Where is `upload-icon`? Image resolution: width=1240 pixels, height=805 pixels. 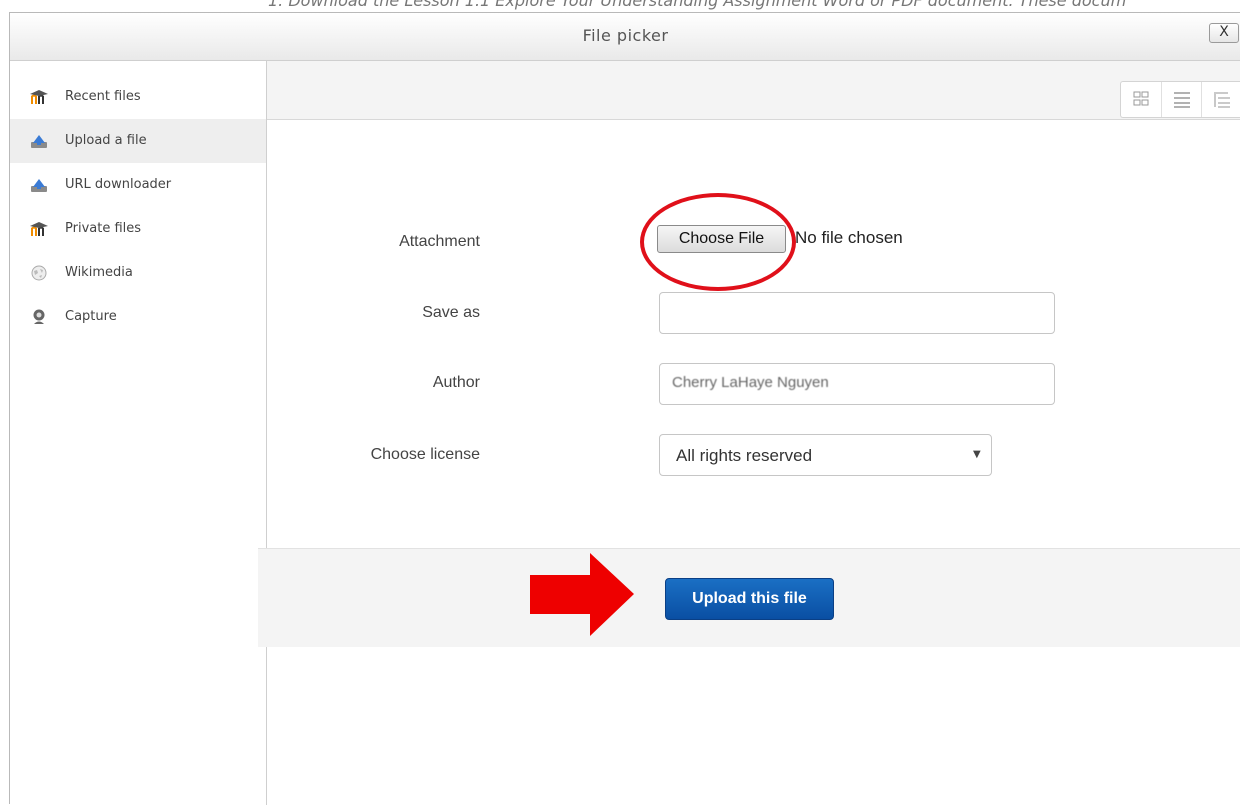 upload-icon is located at coordinates (39, 141).